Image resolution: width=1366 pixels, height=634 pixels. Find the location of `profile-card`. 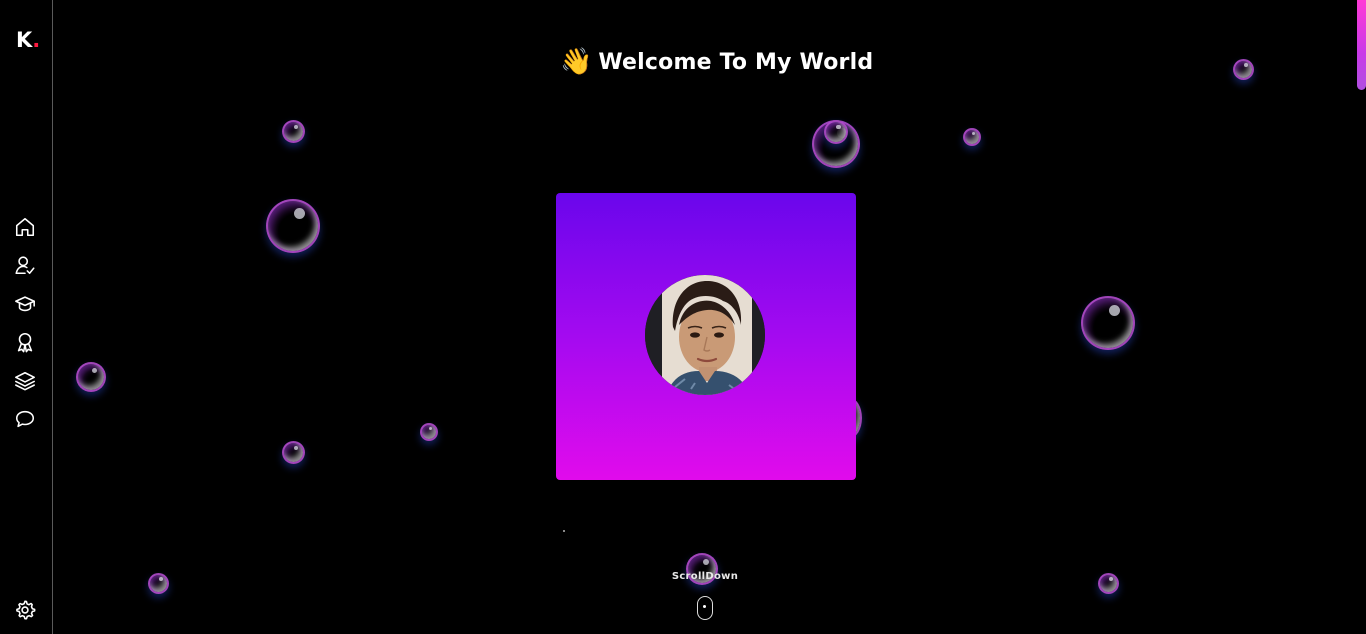

profile-card is located at coordinates (706, 336).